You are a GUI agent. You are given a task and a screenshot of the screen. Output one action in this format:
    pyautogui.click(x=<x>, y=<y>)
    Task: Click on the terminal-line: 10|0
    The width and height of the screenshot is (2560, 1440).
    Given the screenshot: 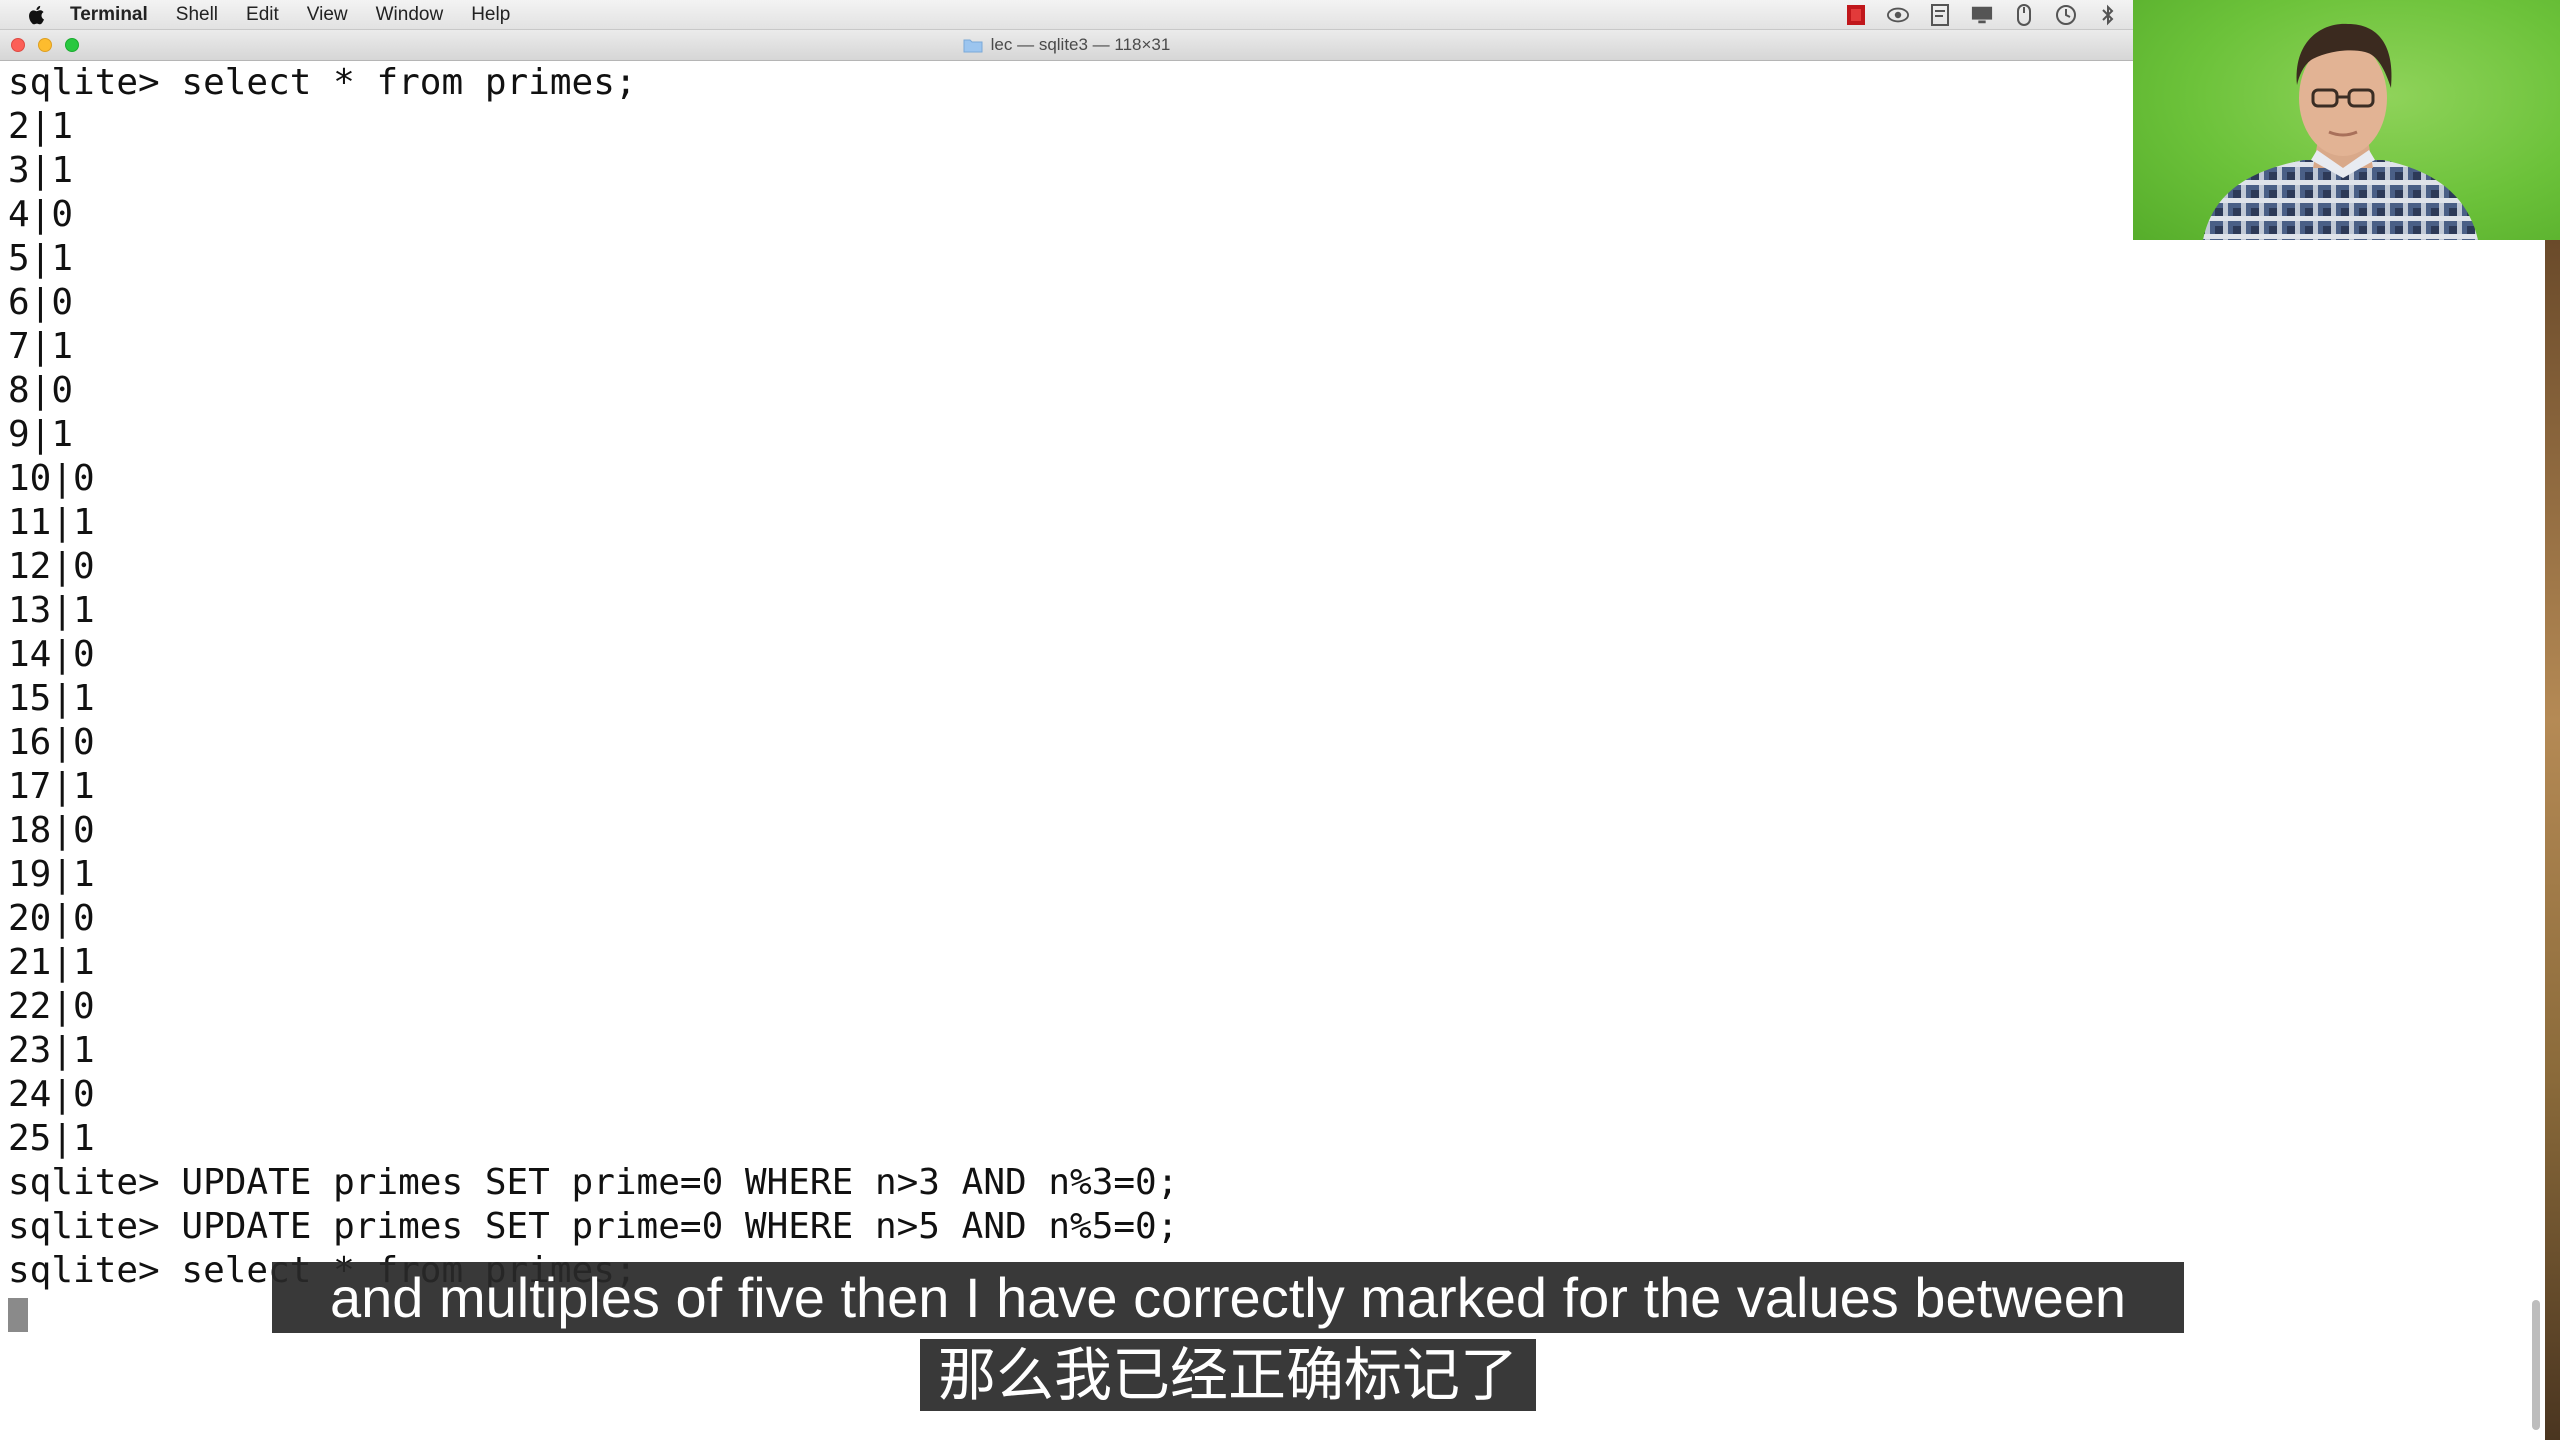 What is the action you would take?
    pyautogui.click(x=51, y=478)
    